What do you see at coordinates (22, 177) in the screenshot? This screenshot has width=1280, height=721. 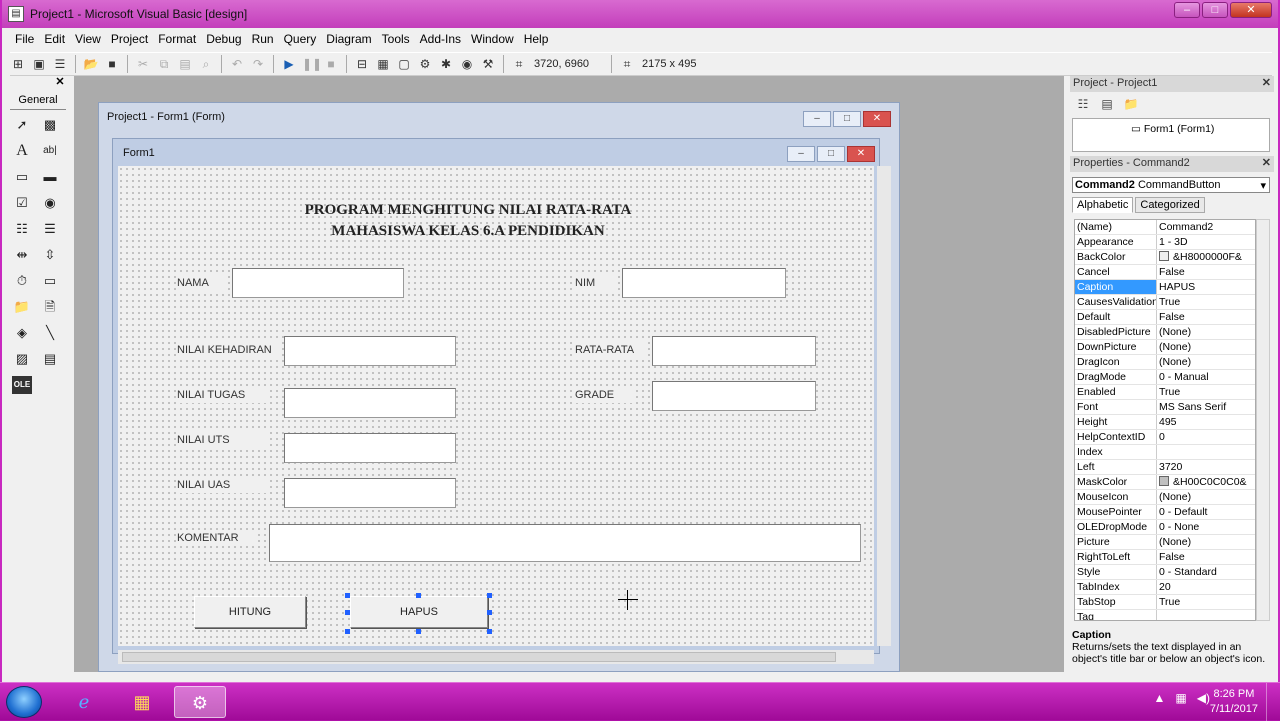 I see `frame-tool-icon: ▭` at bounding box center [22, 177].